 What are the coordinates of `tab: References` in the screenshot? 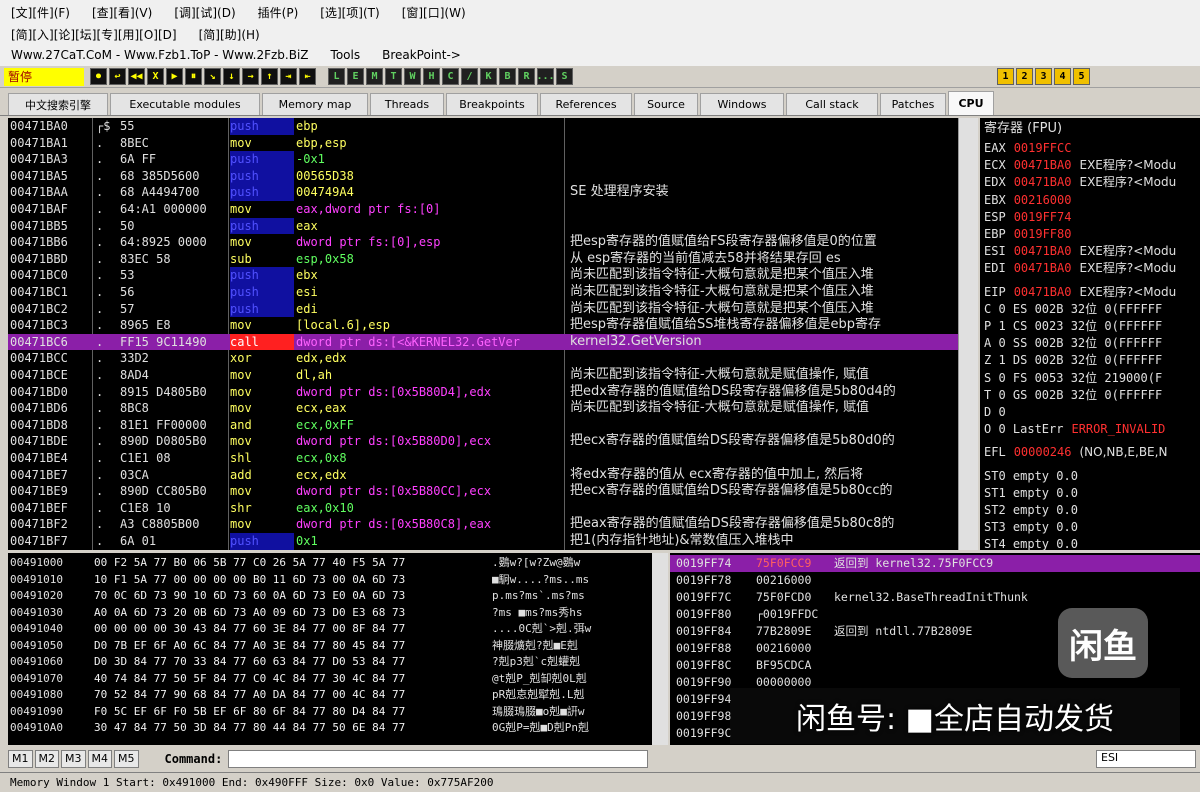 It's located at (586, 104).